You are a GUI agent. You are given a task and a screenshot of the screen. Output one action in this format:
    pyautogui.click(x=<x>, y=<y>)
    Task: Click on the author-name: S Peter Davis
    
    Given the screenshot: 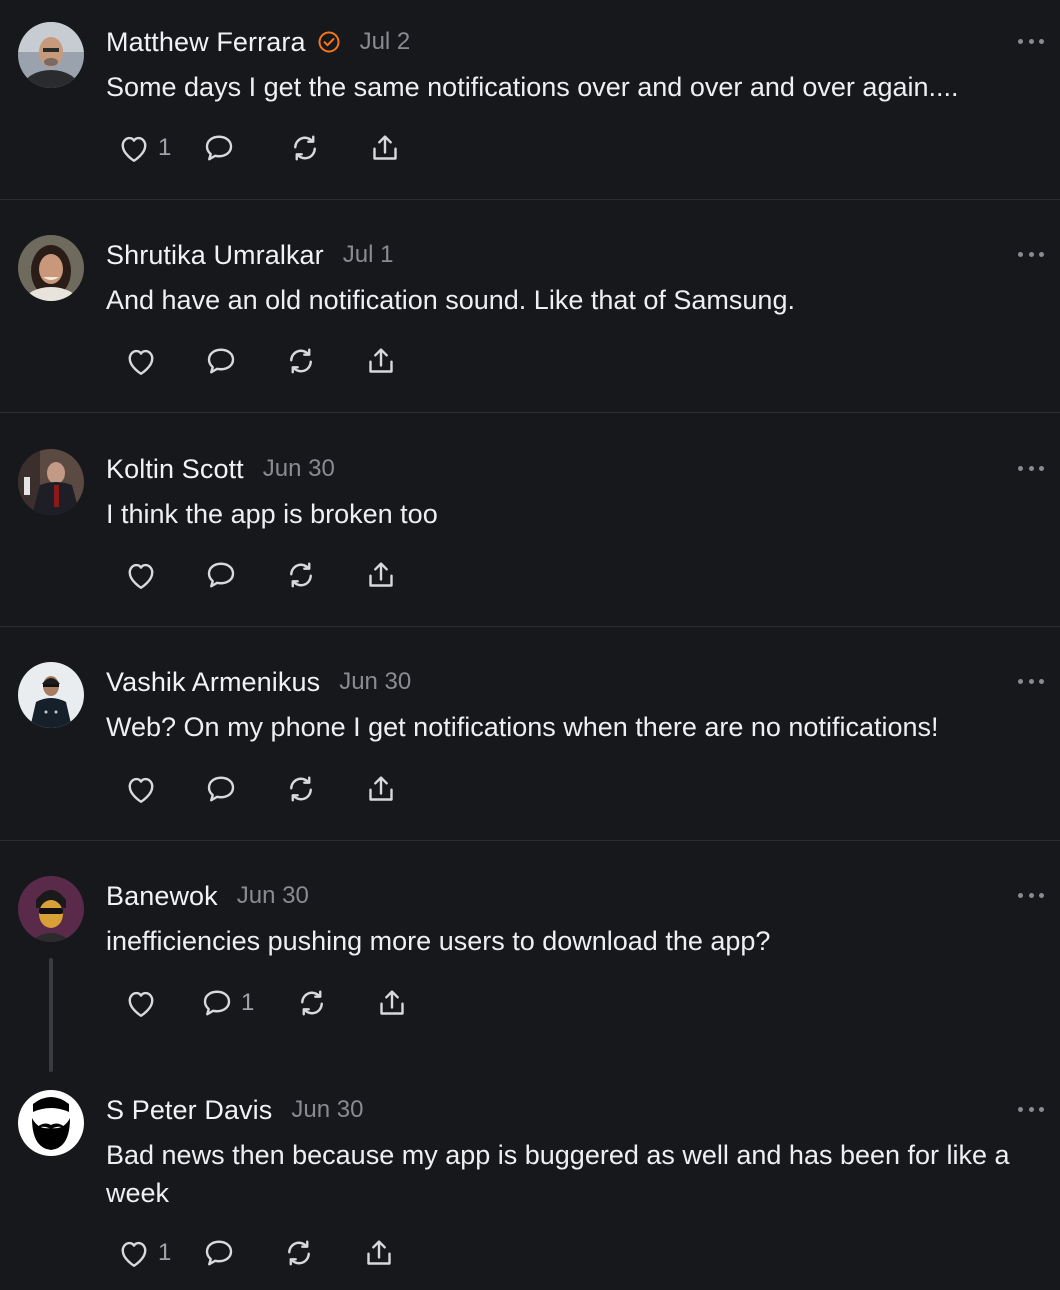 What is the action you would take?
    pyautogui.click(x=189, y=1110)
    